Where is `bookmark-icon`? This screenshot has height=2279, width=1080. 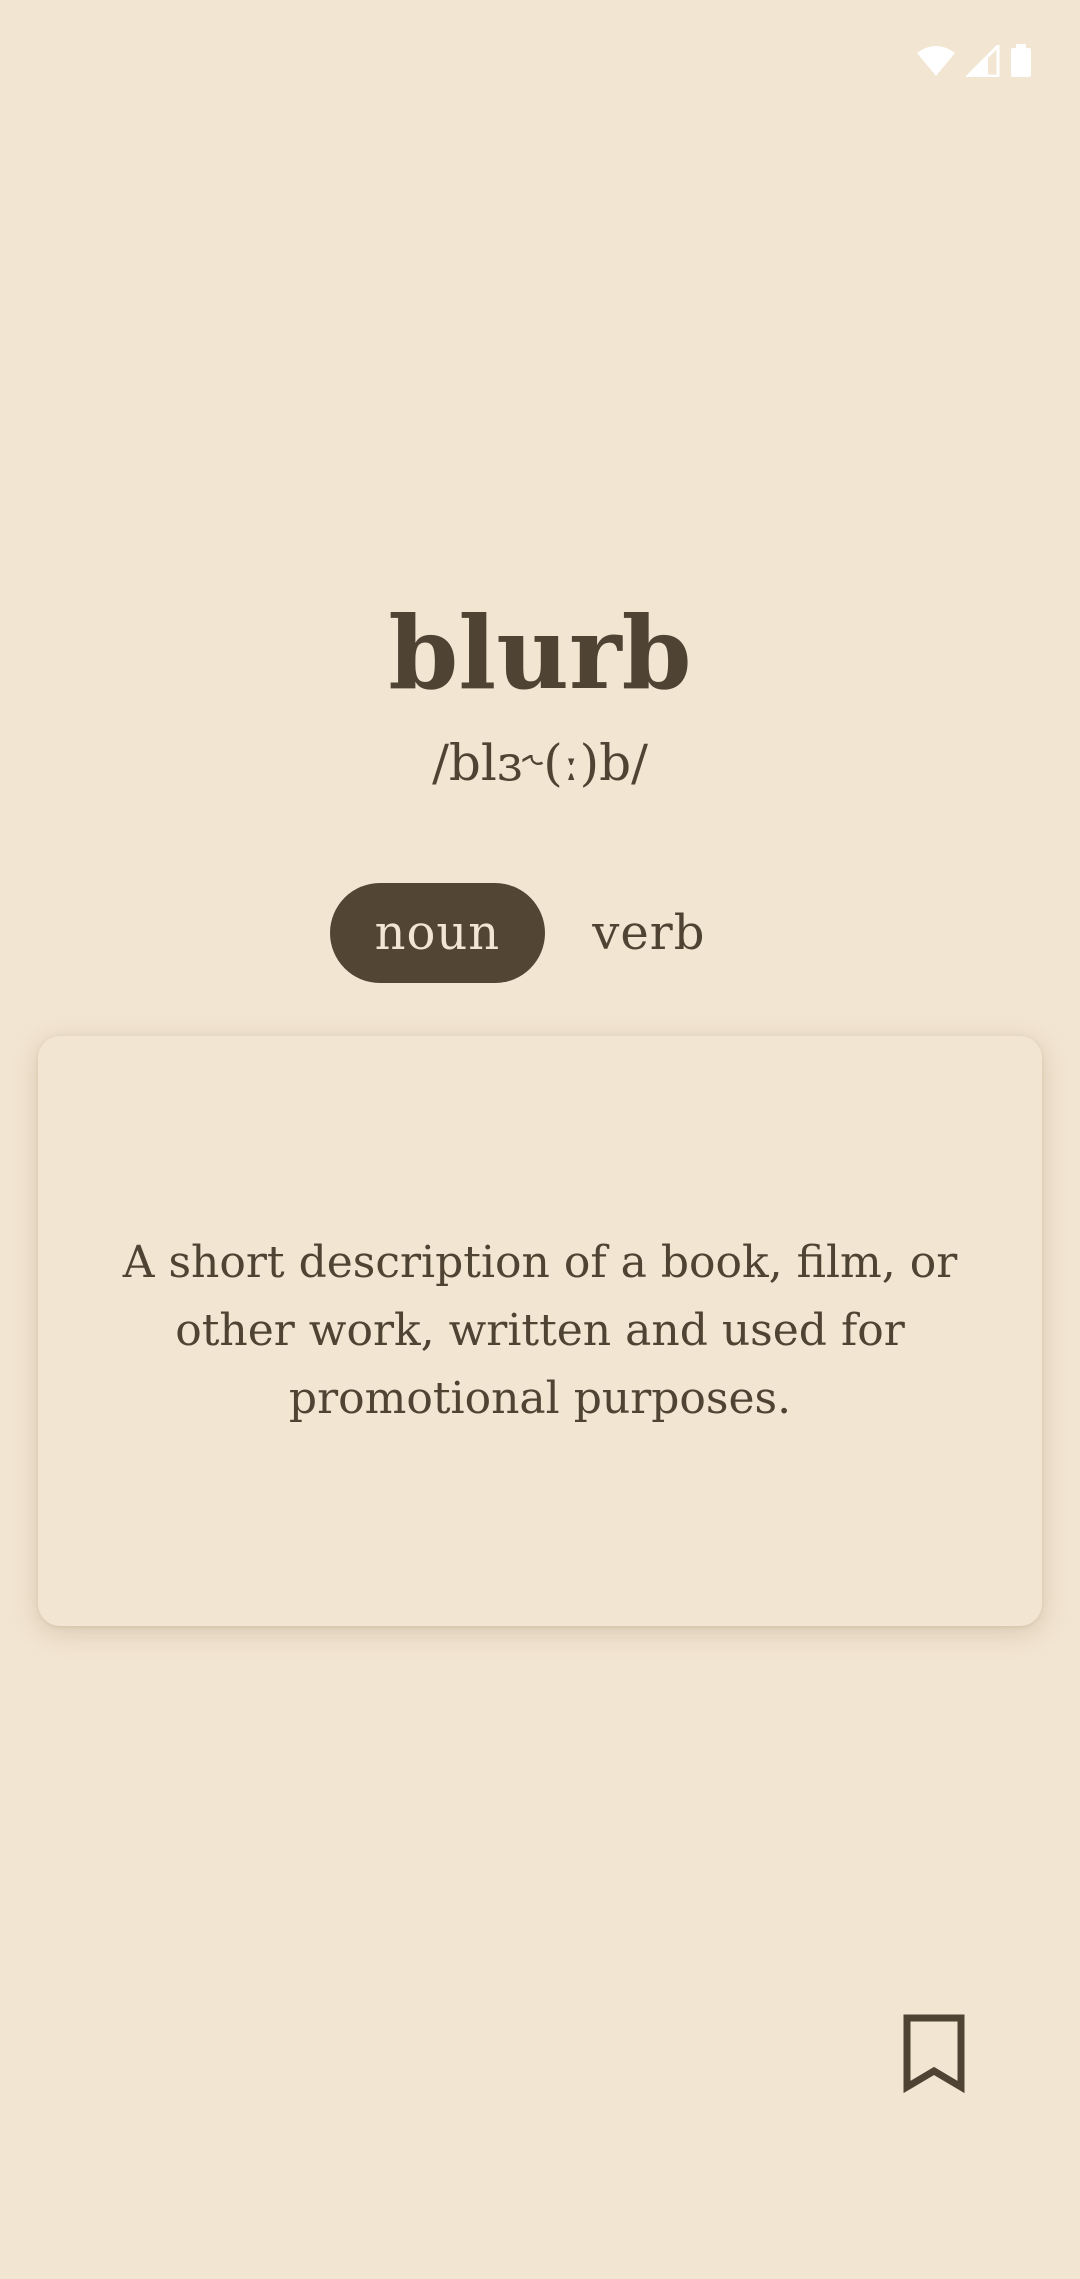 bookmark-icon is located at coordinates (934, 2055).